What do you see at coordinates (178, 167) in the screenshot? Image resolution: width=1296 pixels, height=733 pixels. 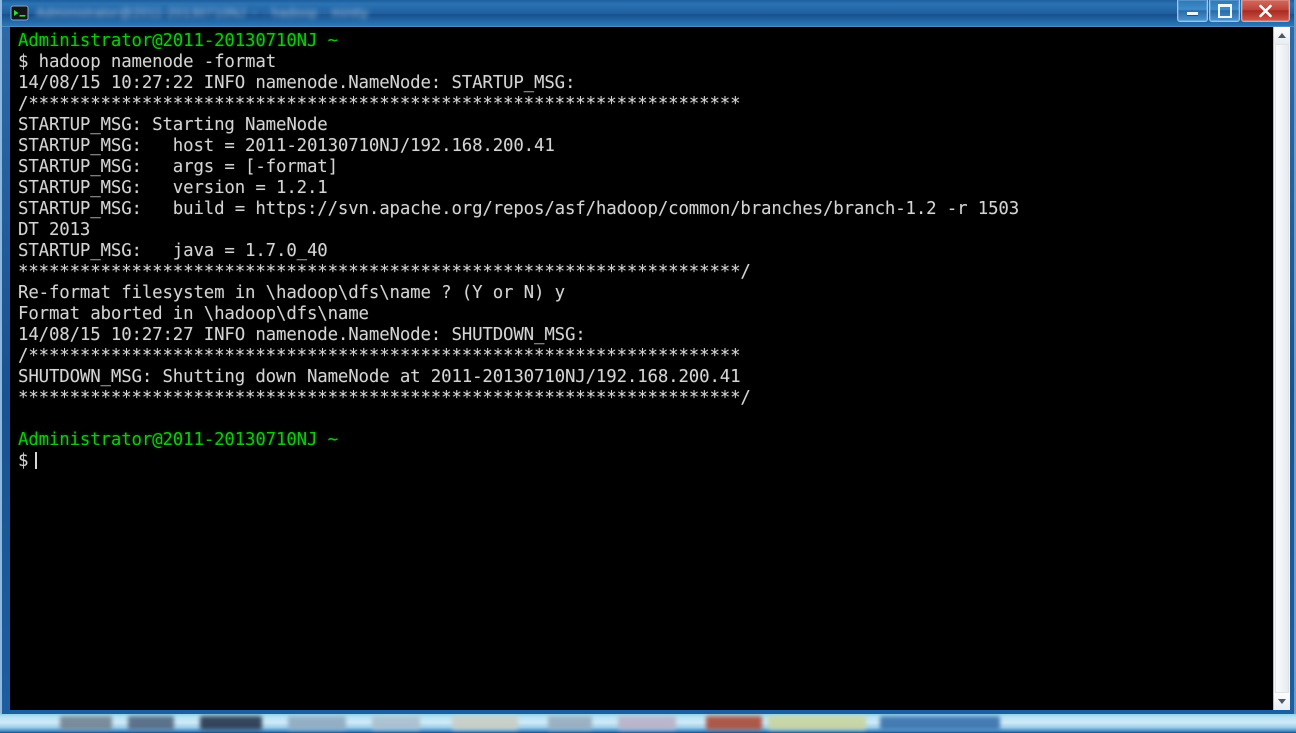 I see `output-line: STARTUP_MSG: args = [-format]` at bounding box center [178, 167].